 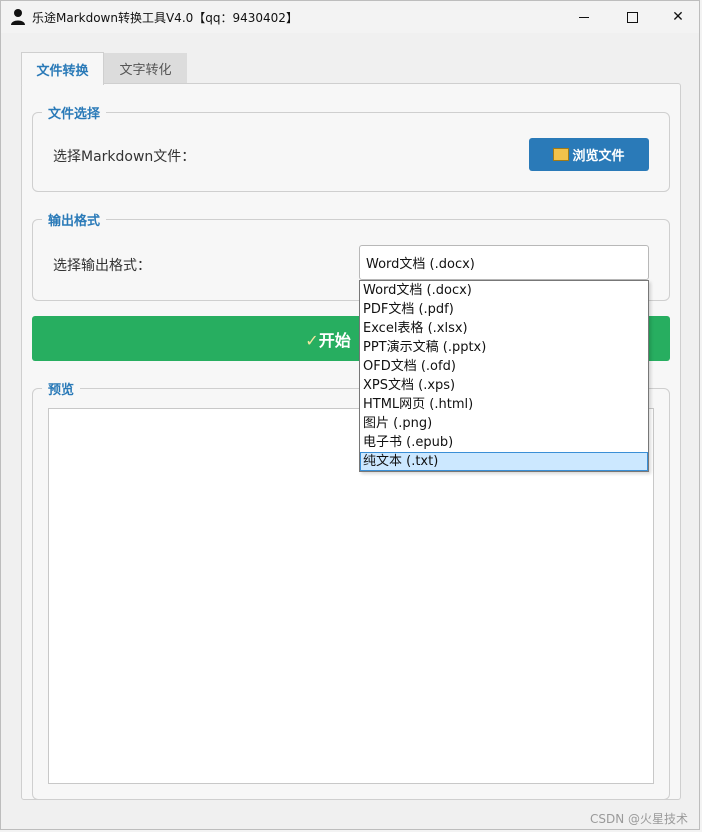 I want to click on tab-text-convert: 文字转化, so click(x=145, y=68).